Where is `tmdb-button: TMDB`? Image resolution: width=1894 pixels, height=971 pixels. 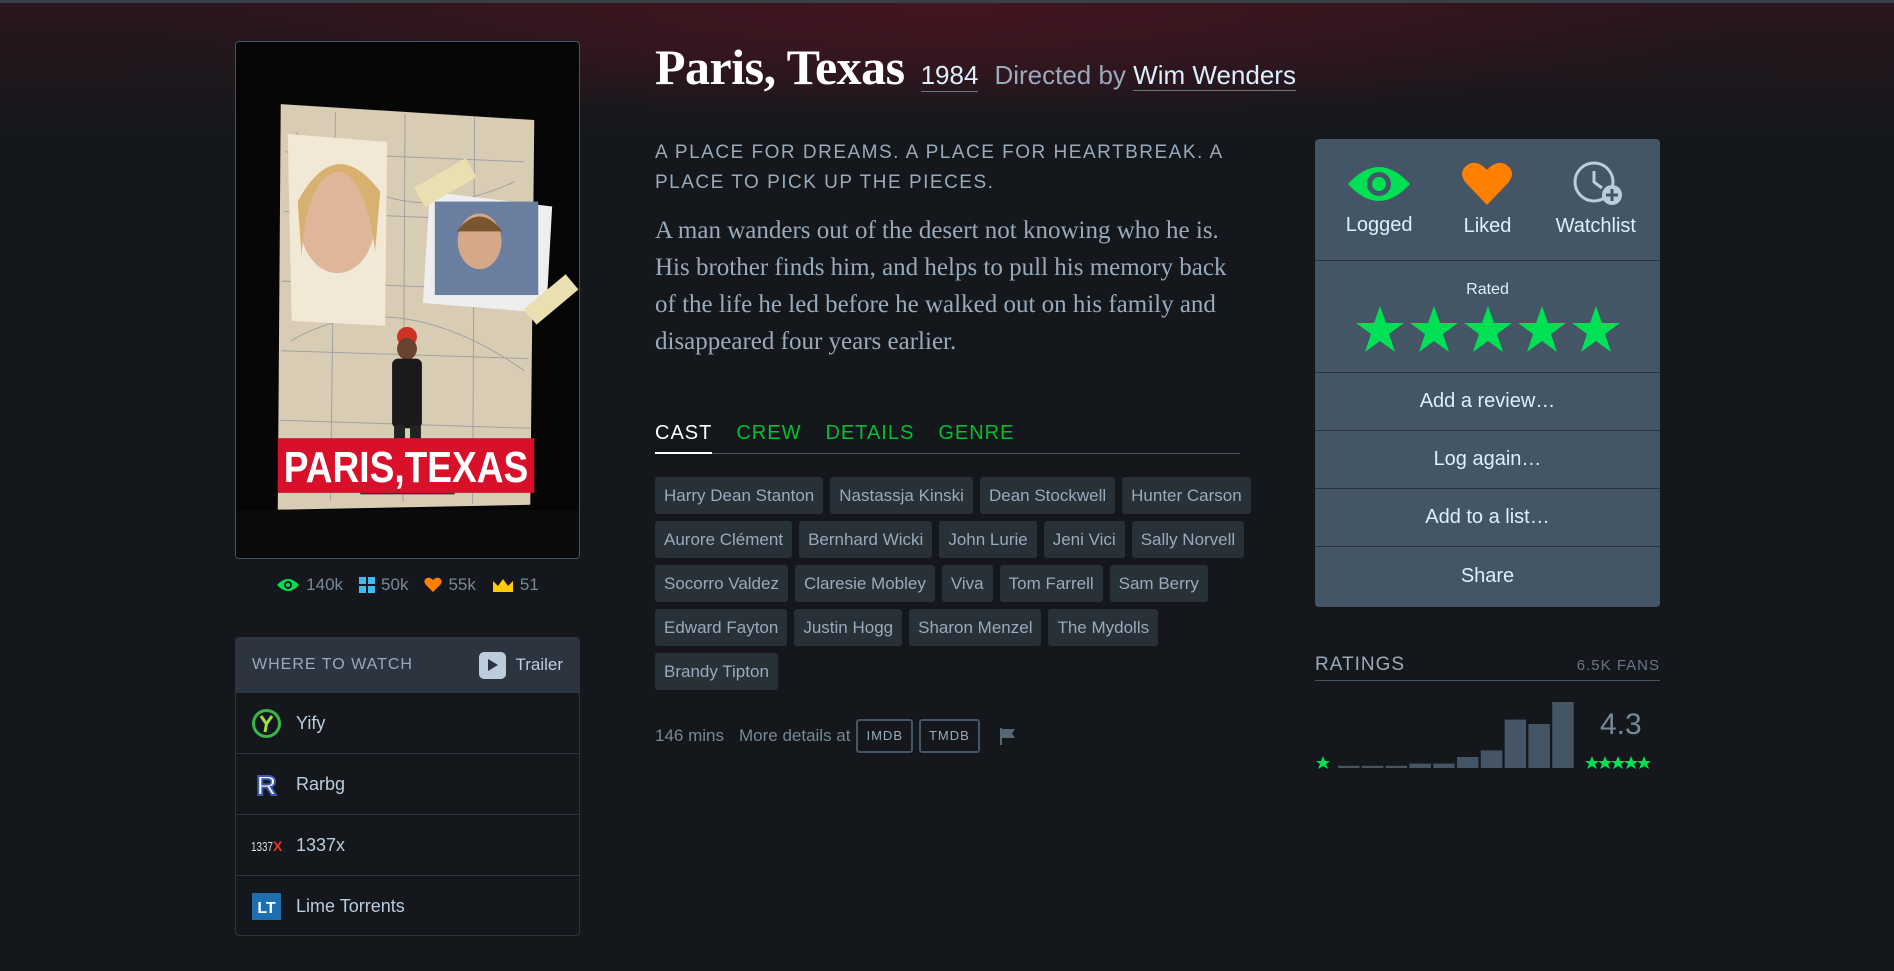 tmdb-button: TMDB is located at coordinates (949, 736).